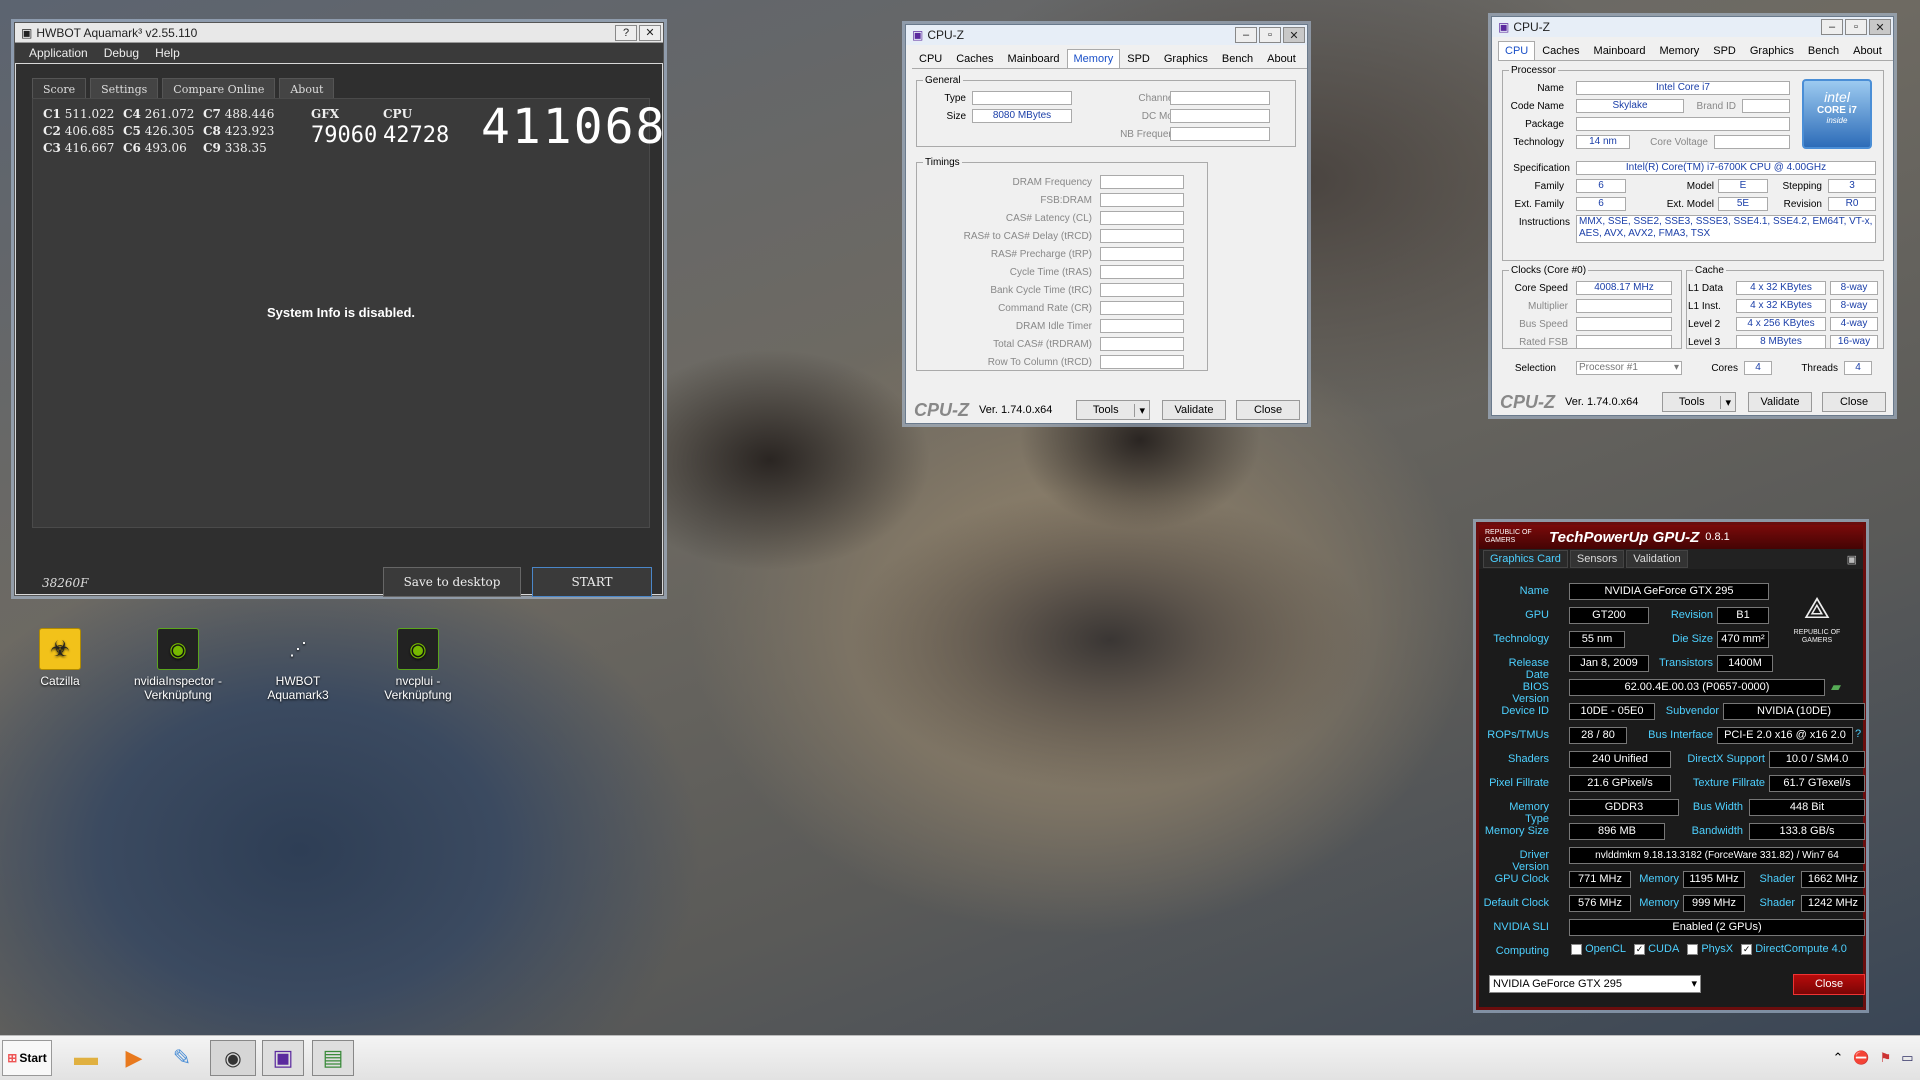 Image resolution: width=1920 pixels, height=1080 pixels. What do you see at coordinates (167, 53) in the screenshot?
I see `menu-help: Help` at bounding box center [167, 53].